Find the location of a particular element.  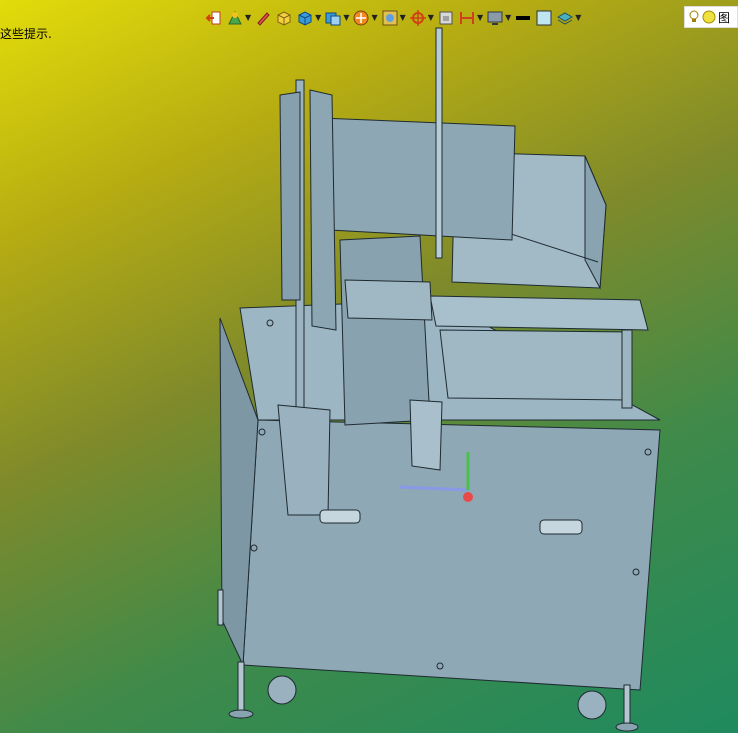

section-view-icon is located at coordinates (235, 17).